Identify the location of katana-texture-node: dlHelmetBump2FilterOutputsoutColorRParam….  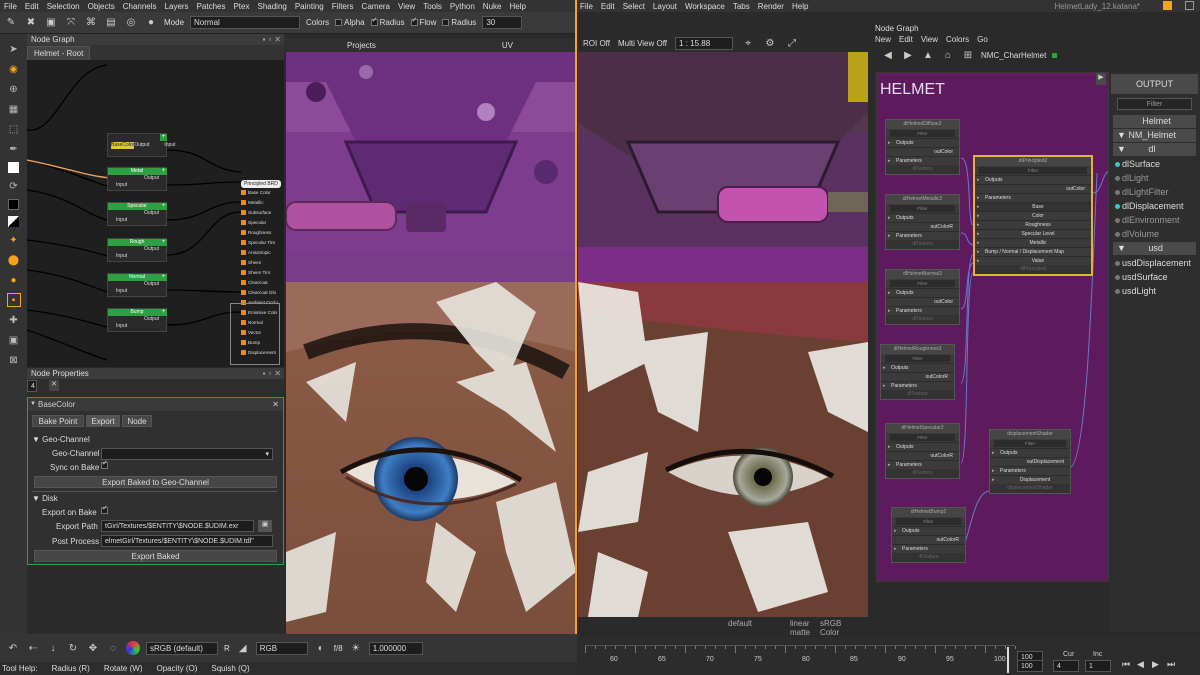
(928, 535).